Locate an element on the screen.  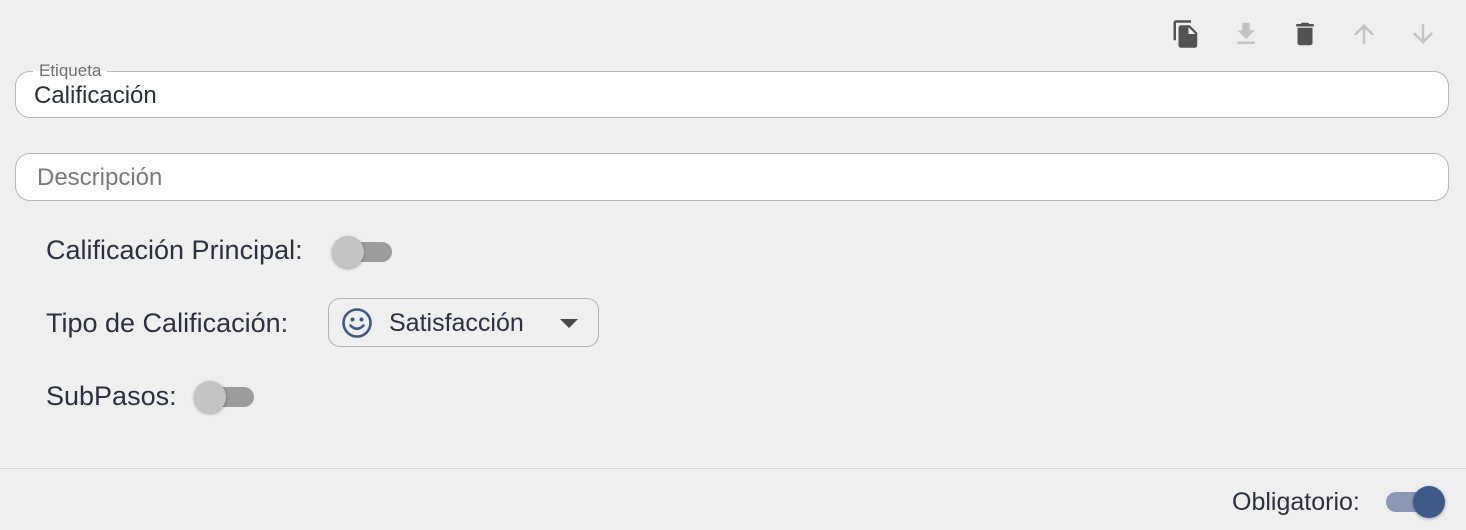
copy-icon is located at coordinates (1185, 34).